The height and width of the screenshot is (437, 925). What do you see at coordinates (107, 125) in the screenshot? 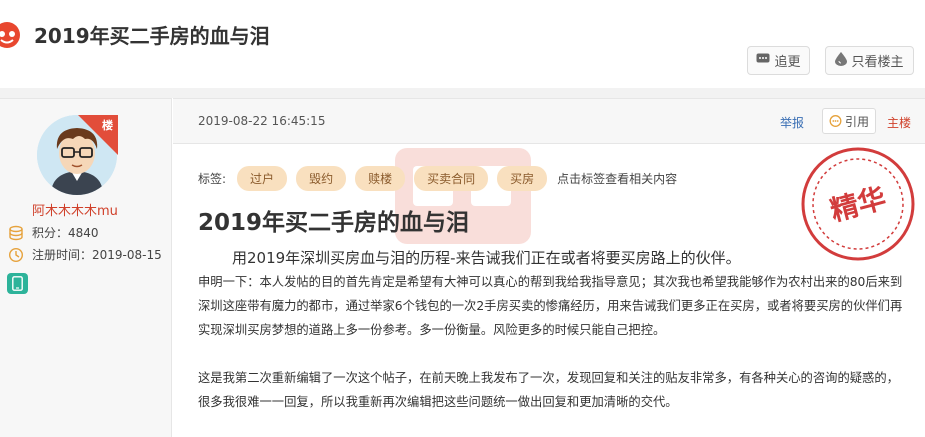
I see `original-poster-badge-label: 楼` at bounding box center [107, 125].